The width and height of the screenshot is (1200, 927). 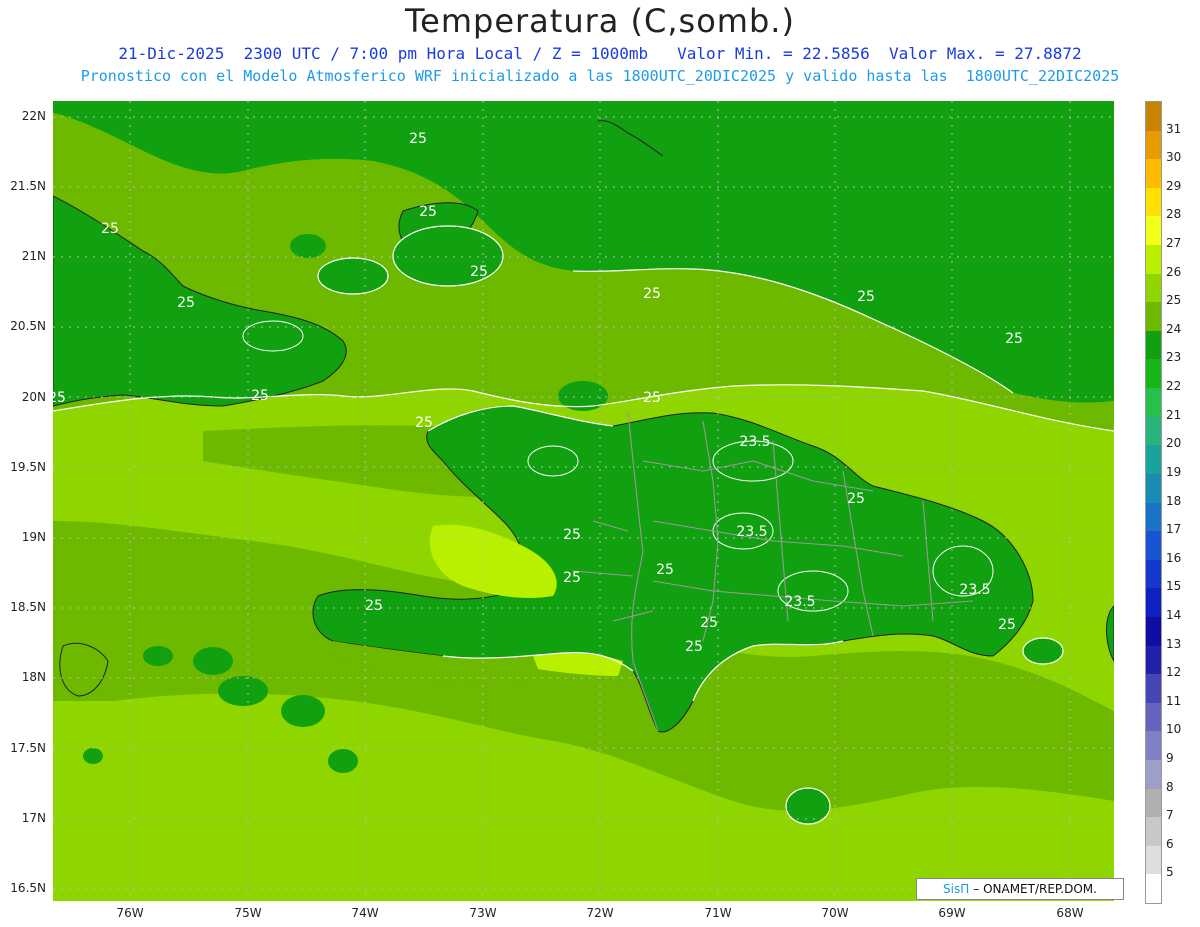 What do you see at coordinates (1170, 872) in the screenshot?
I see `colorbar-tick-label: 5` at bounding box center [1170, 872].